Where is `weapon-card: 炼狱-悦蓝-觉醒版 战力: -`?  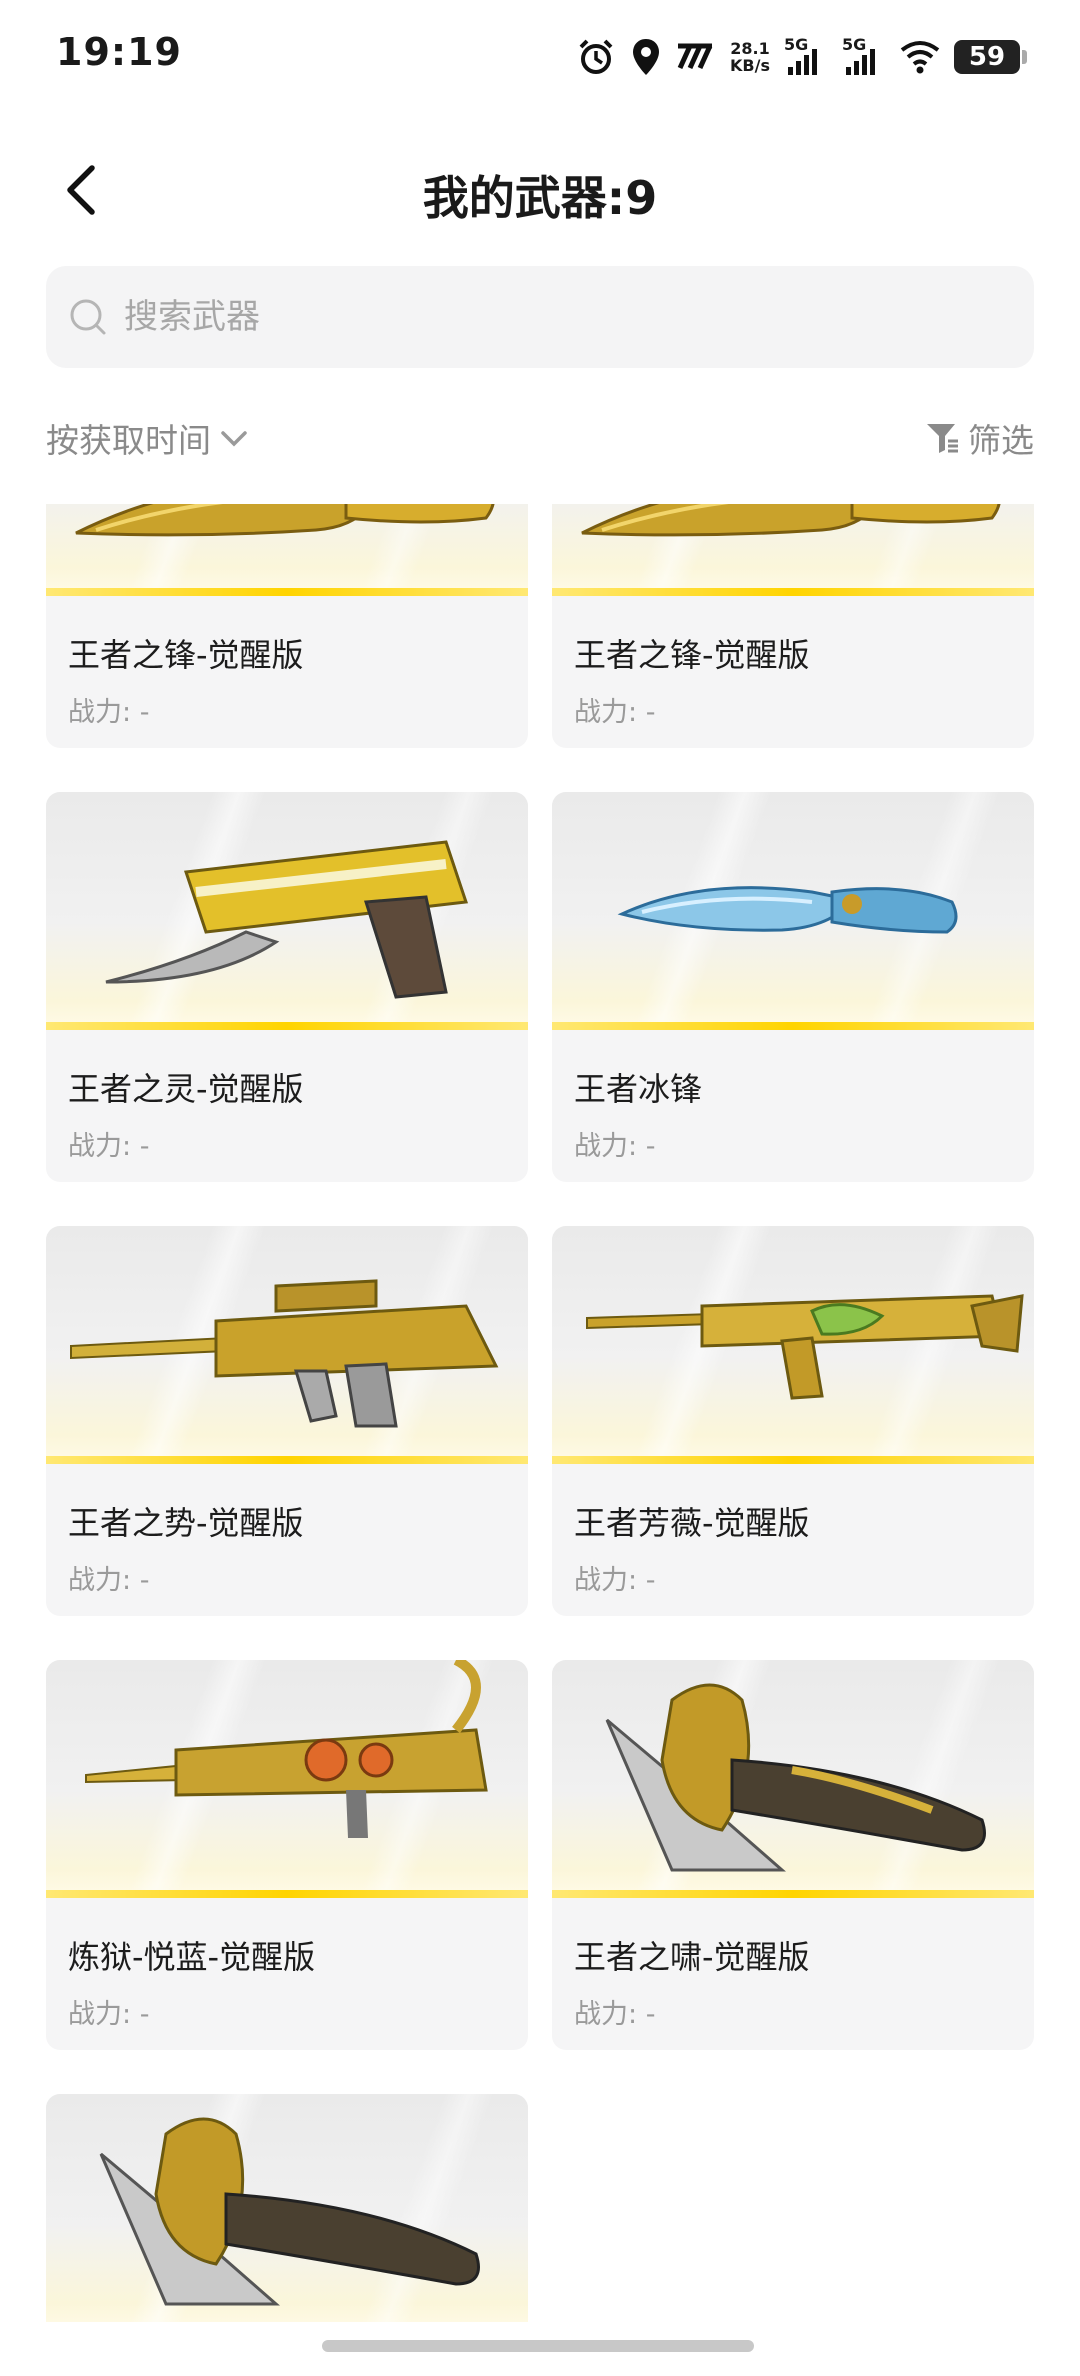 weapon-card: 炼狱-悦蓝-觉醒版 战力: - is located at coordinates (287, 1855).